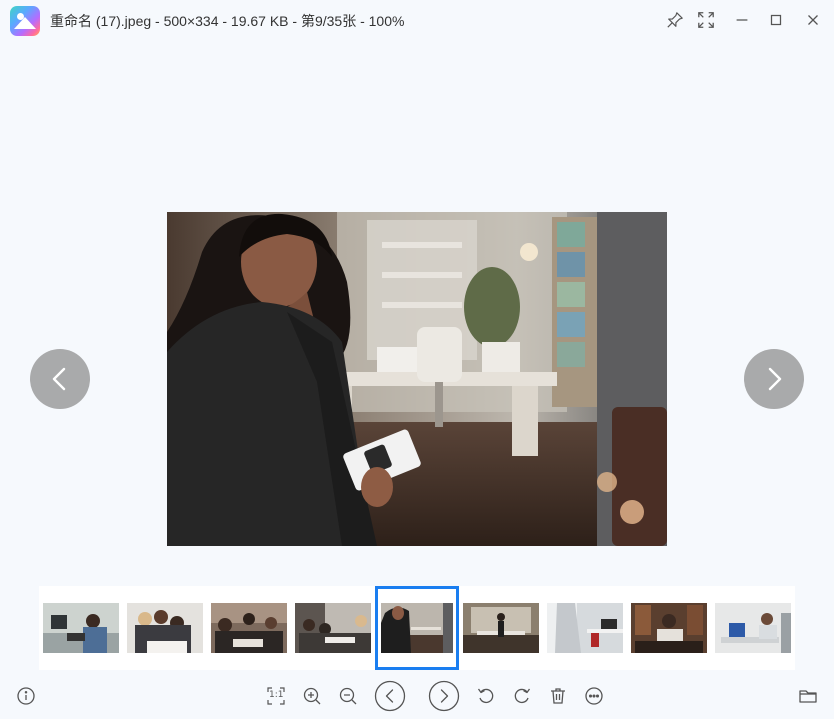 This screenshot has height=719, width=834. I want to click on next-circle-icon, so click(444, 696).